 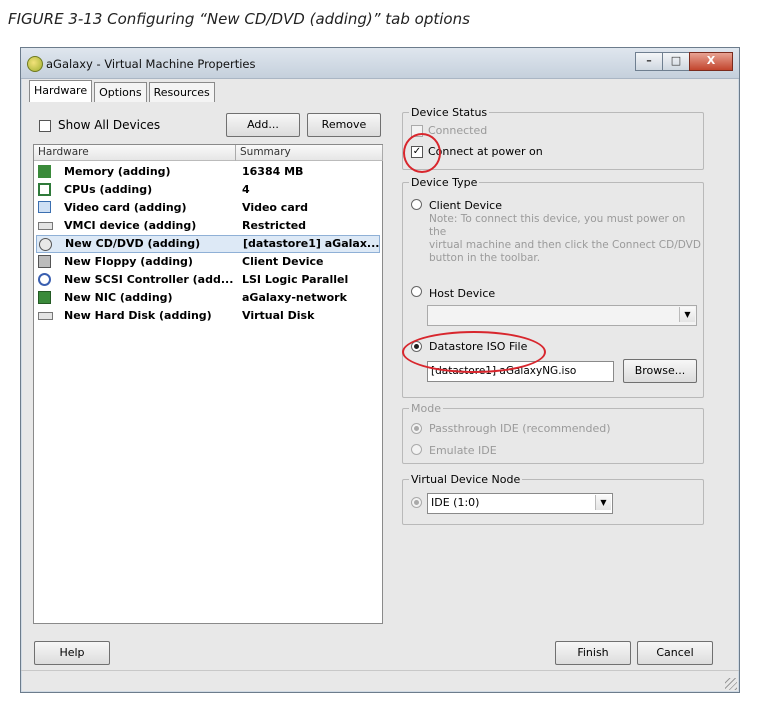 What do you see at coordinates (72, 653) in the screenshot?
I see `help-button: Help` at bounding box center [72, 653].